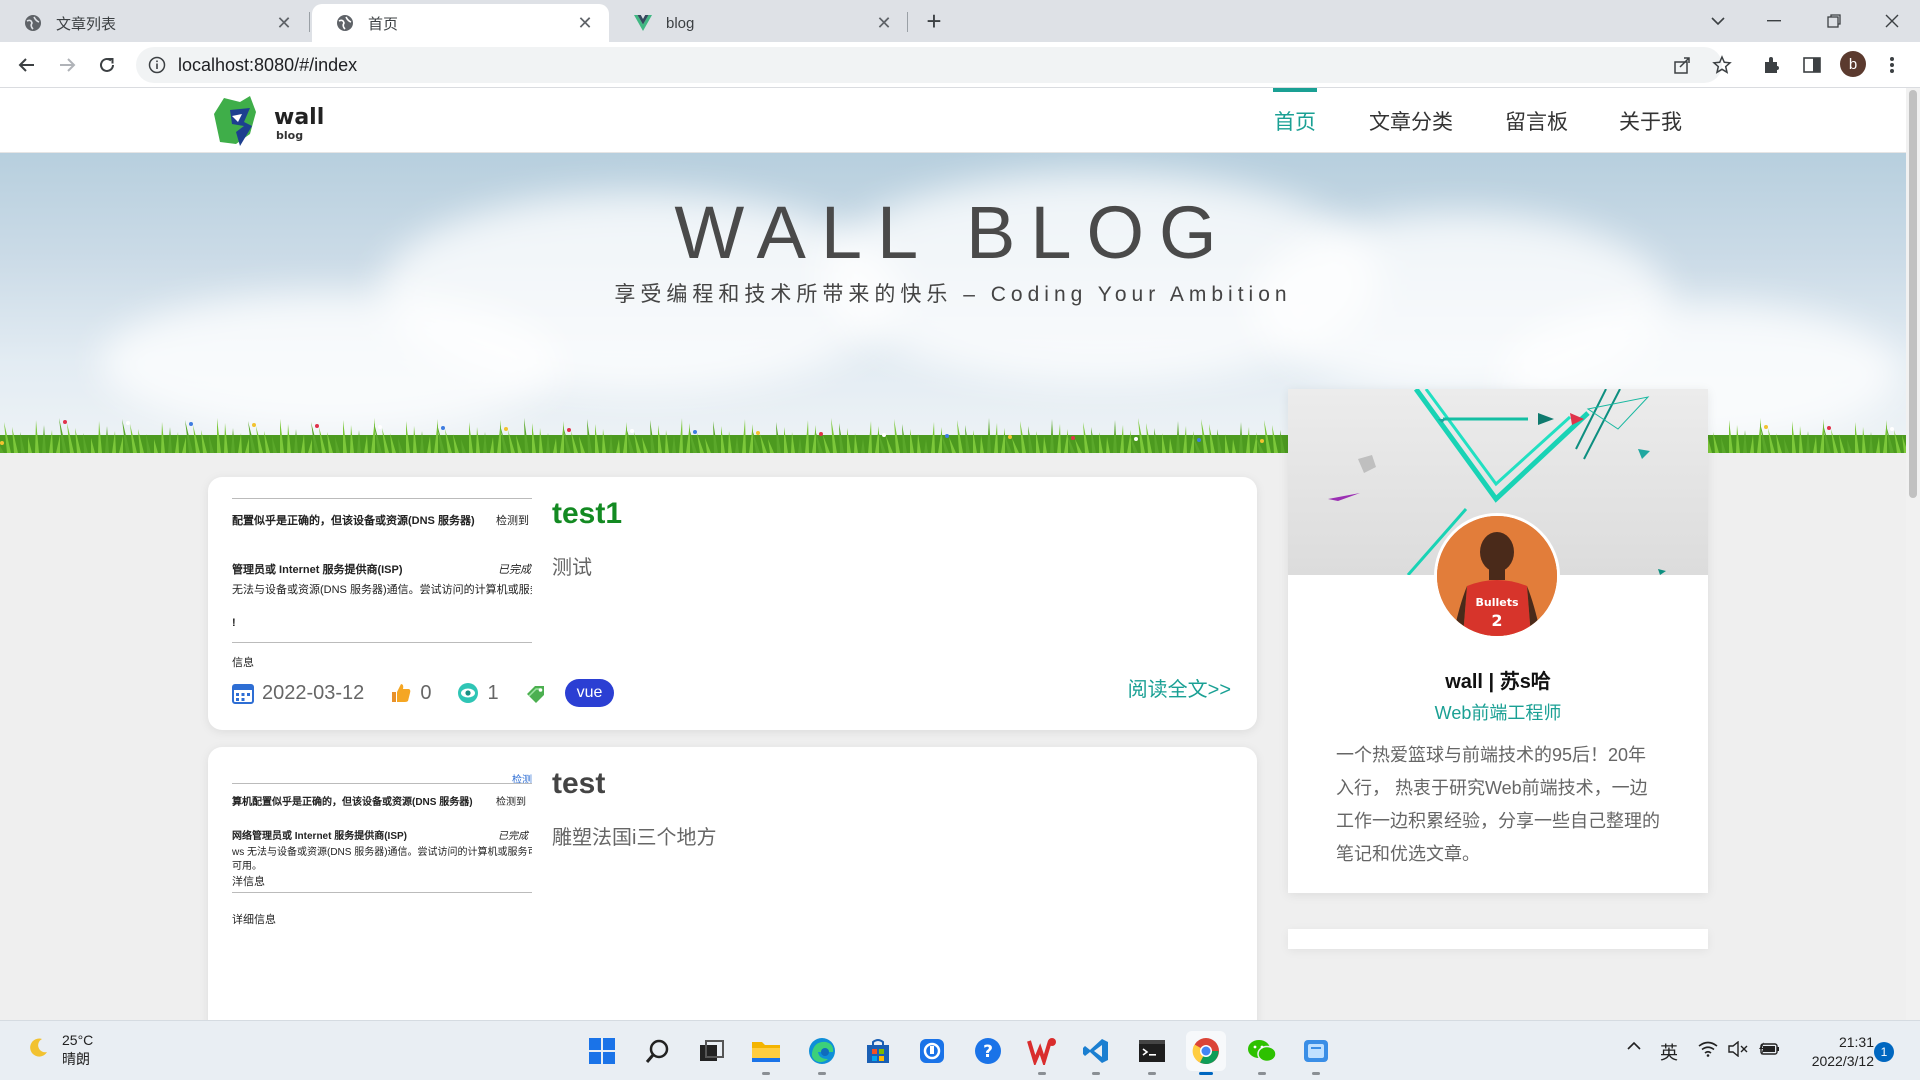  What do you see at coordinates (1842, 1061) in the screenshot?
I see `clock-date: 2022/3/12` at bounding box center [1842, 1061].